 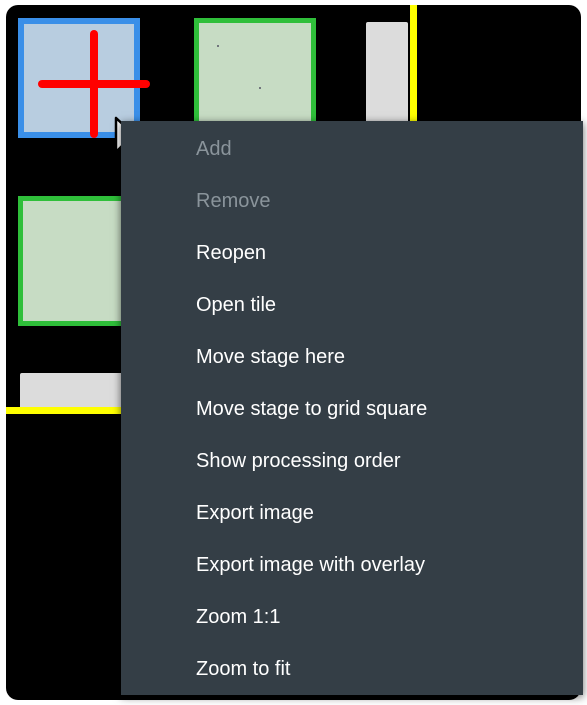 I want to click on menu-item-reopen: Reopen, so click(x=352, y=253).